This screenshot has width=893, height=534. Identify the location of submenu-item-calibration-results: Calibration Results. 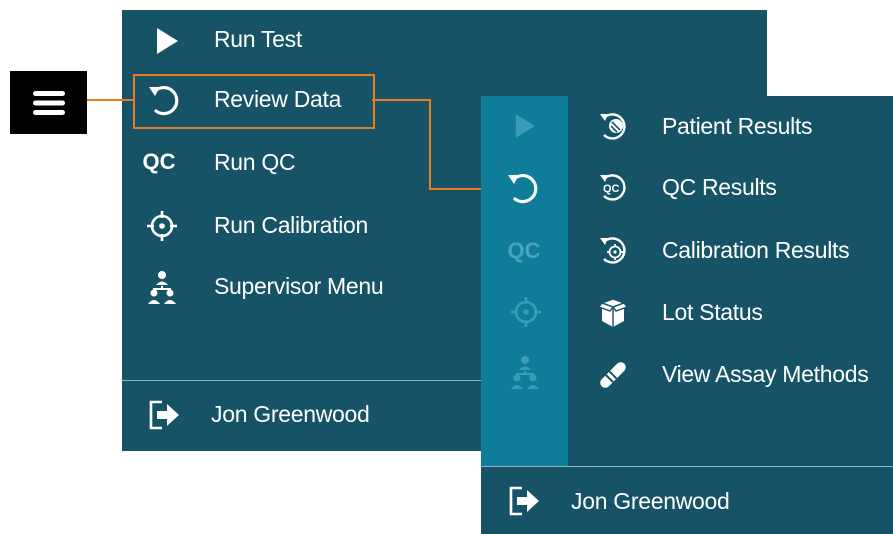
(730, 251).